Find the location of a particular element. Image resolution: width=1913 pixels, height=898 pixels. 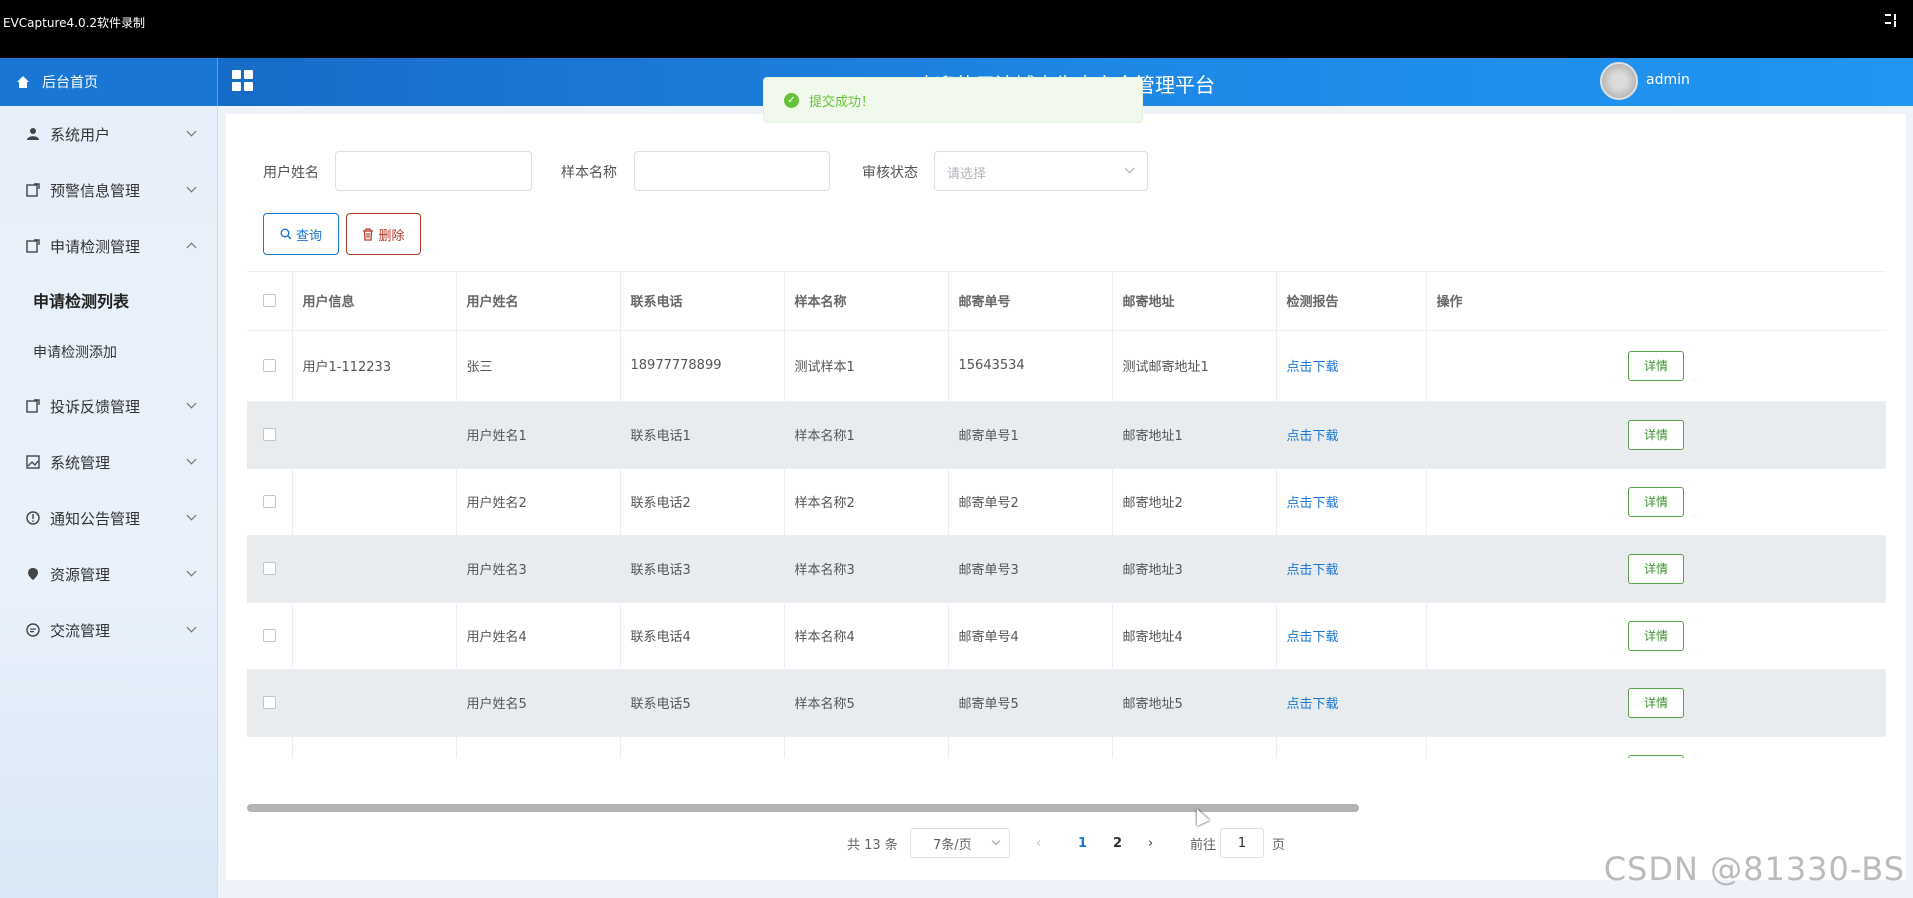

sidebar-item-complaints: 投诉反馈管理 is located at coordinates (108, 406).